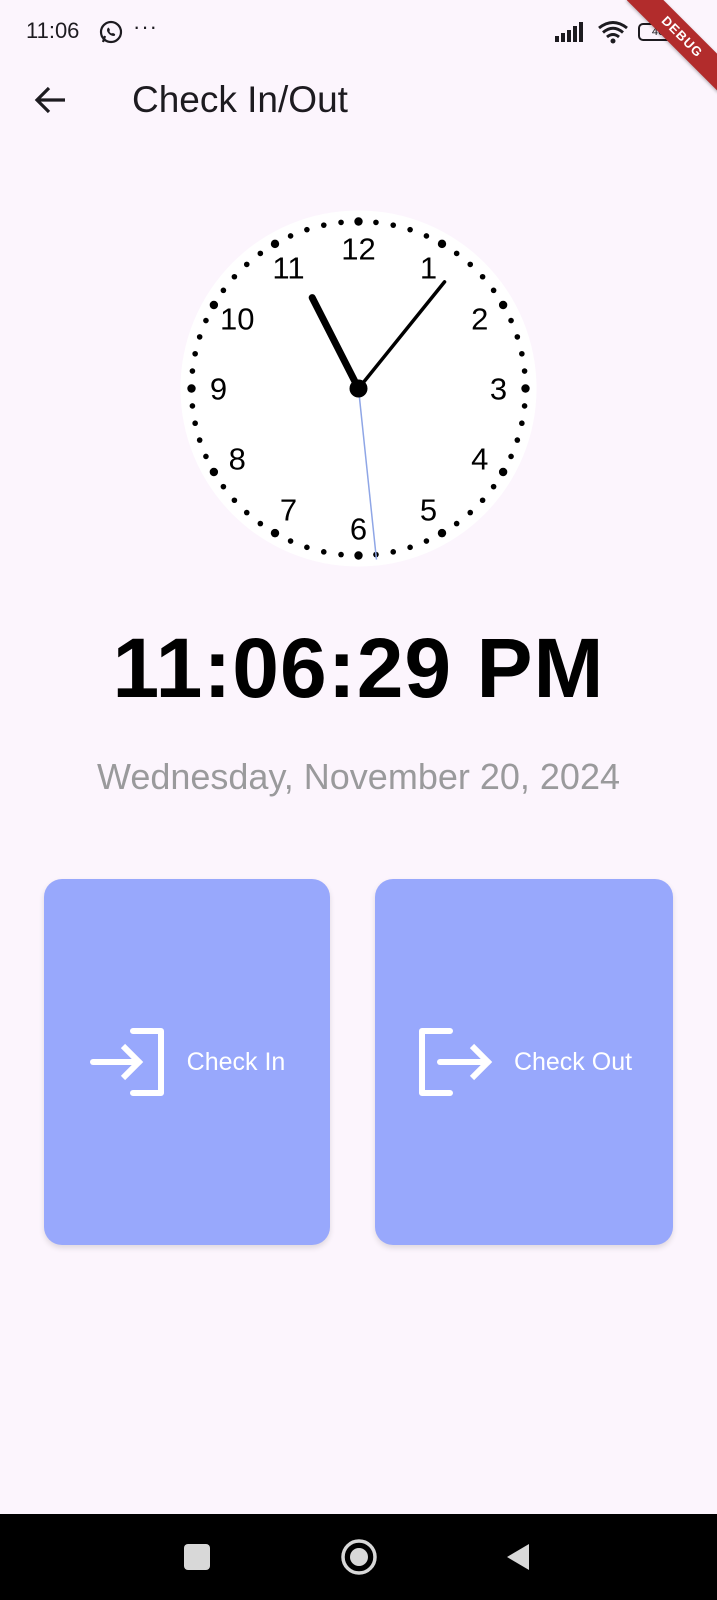 The width and height of the screenshot is (717, 1600). What do you see at coordinates (613, 32) in the screenshot?
I see `wifi-icon` at bounding box center [613, 32].